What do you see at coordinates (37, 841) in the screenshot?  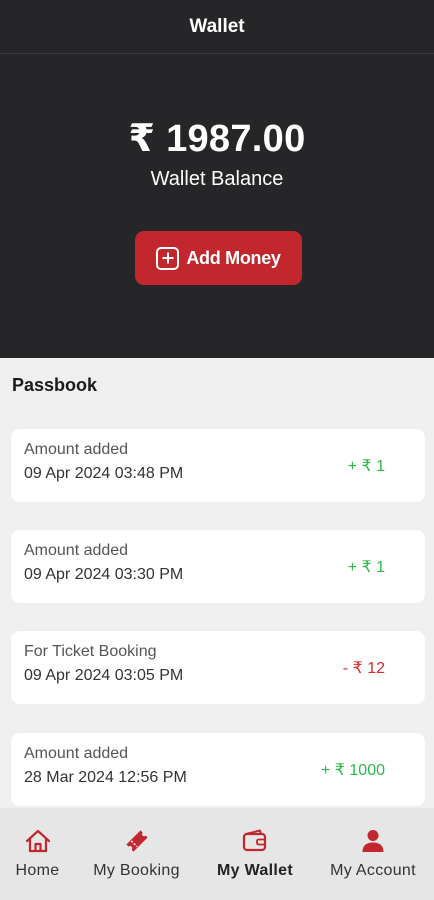 I see `home-icon` at bounding box center [37, 841].